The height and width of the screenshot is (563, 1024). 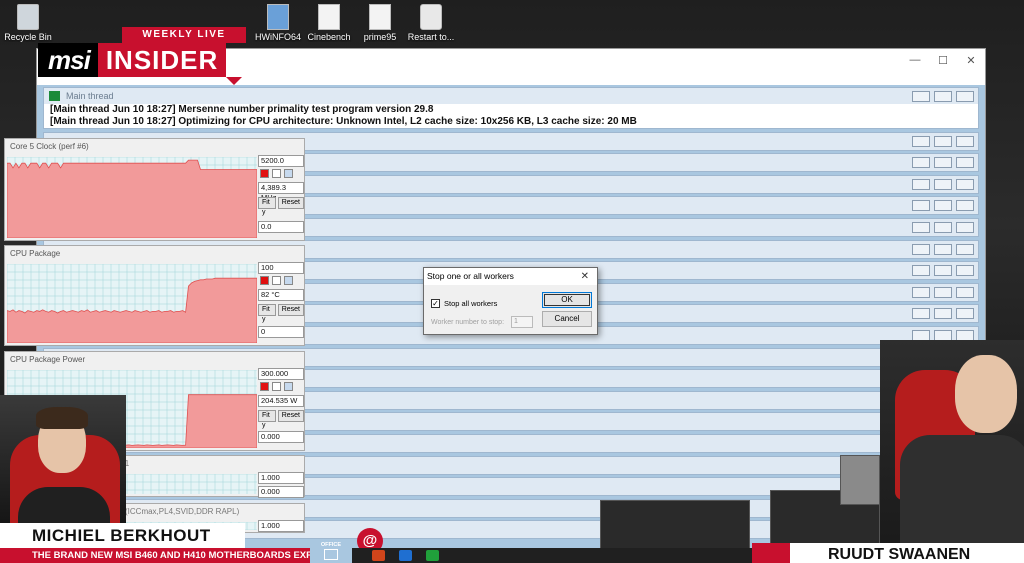 What do you see at coordinates (511, 96) in the screenshot?
I see `main-thread-titlebar: Main thread` at bounding box center [511, 96].